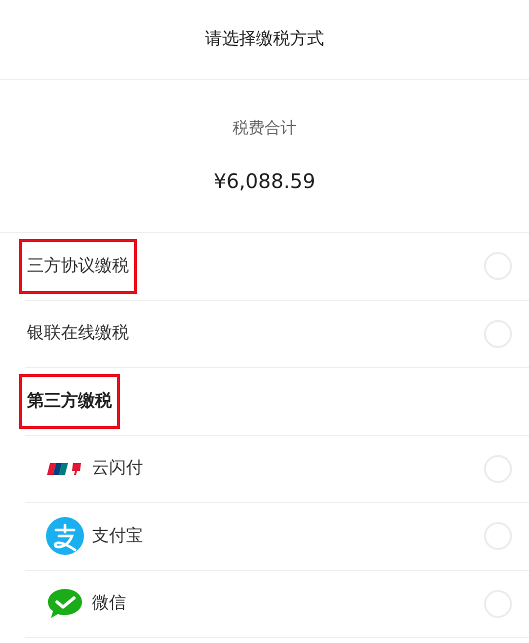  What do you see at coordinates (69, 401) in the screenshot?
I see `section-title: 第三方缴税` at bounding box center [69, 401].